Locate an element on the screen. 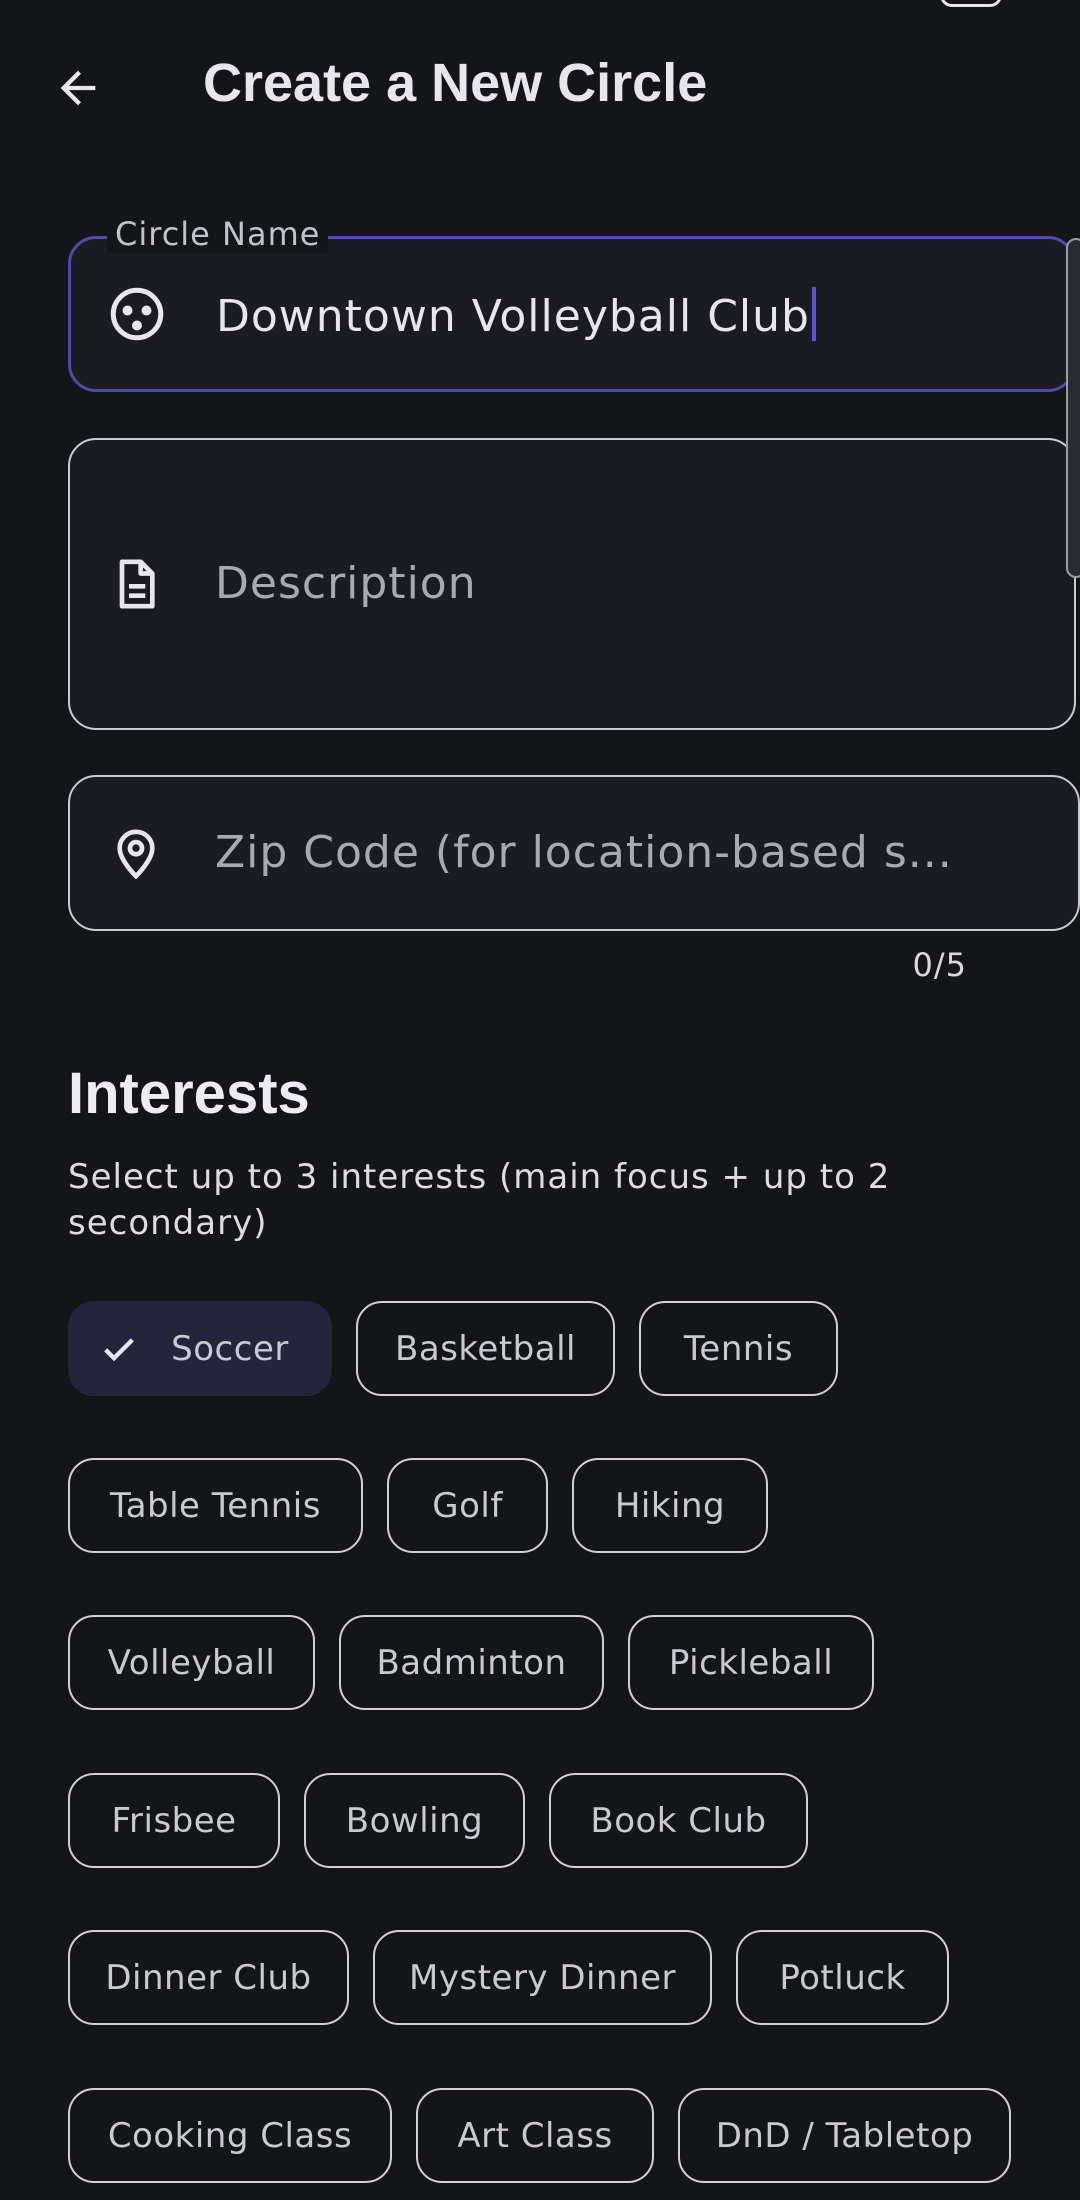 This screenshot has height=2200, width=1080. arrow-left-icon is located at coordinates (78, 90).